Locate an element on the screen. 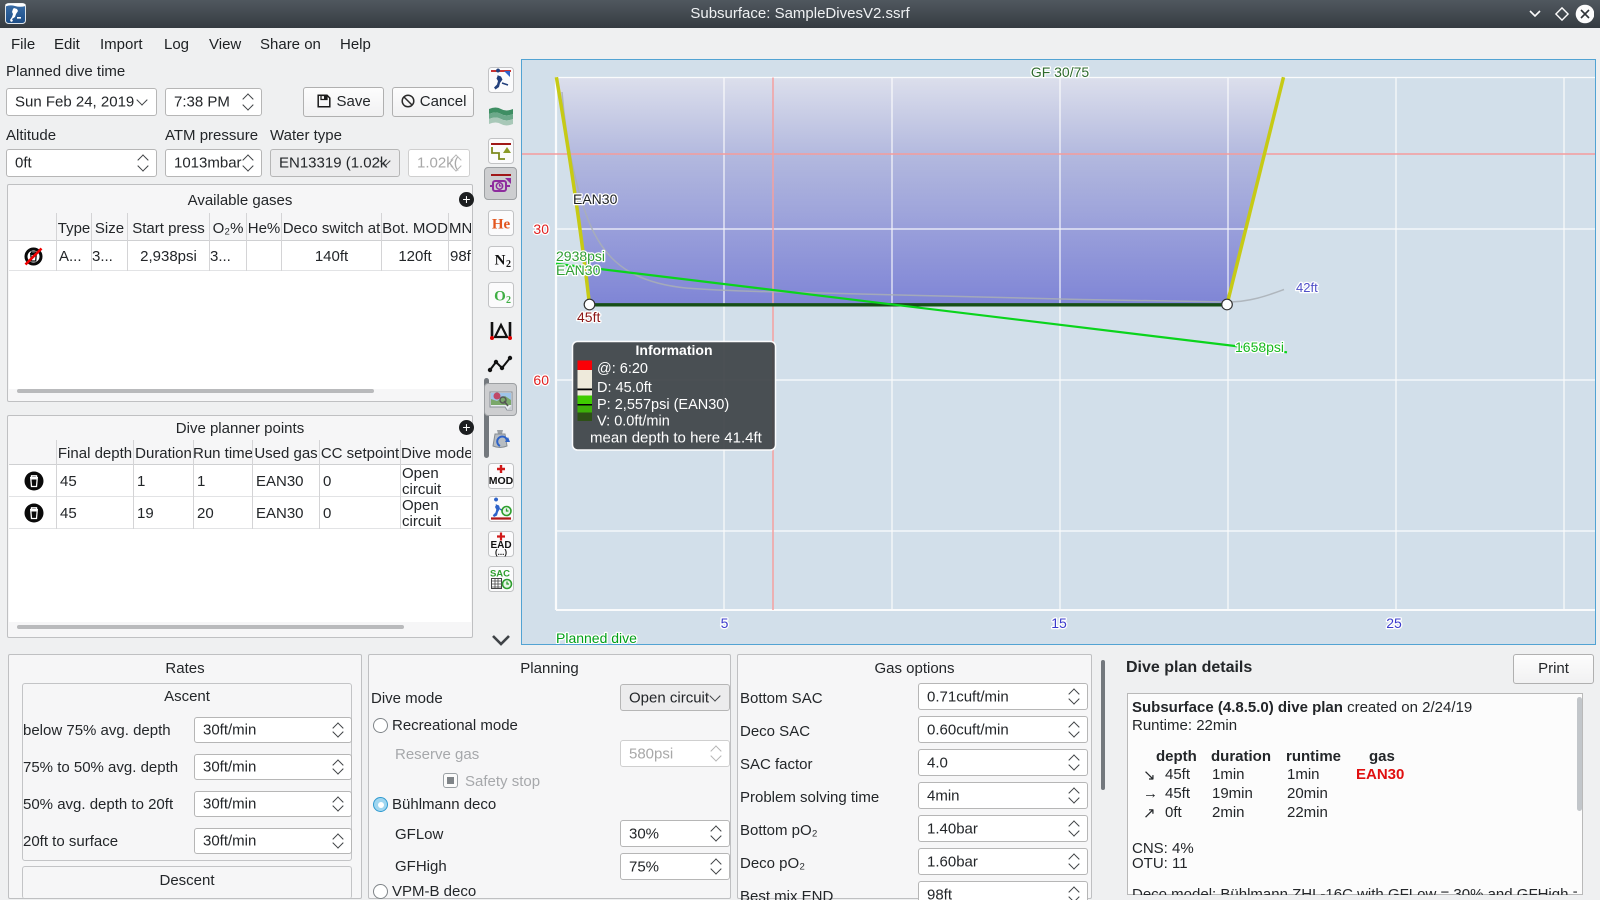 Image resolution: width=1600 pixels, height=900 pixels. svg-text: @: 6:20 is located at coordinates (622, 369).